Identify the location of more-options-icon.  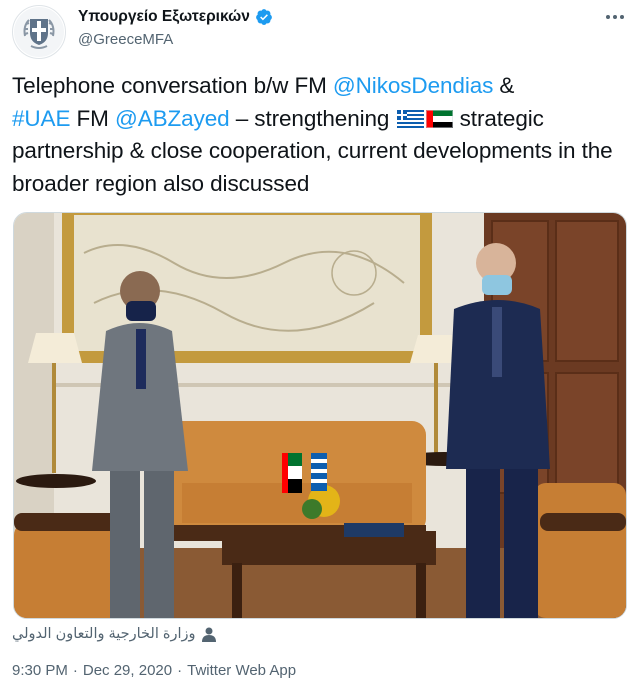
(615, 17).